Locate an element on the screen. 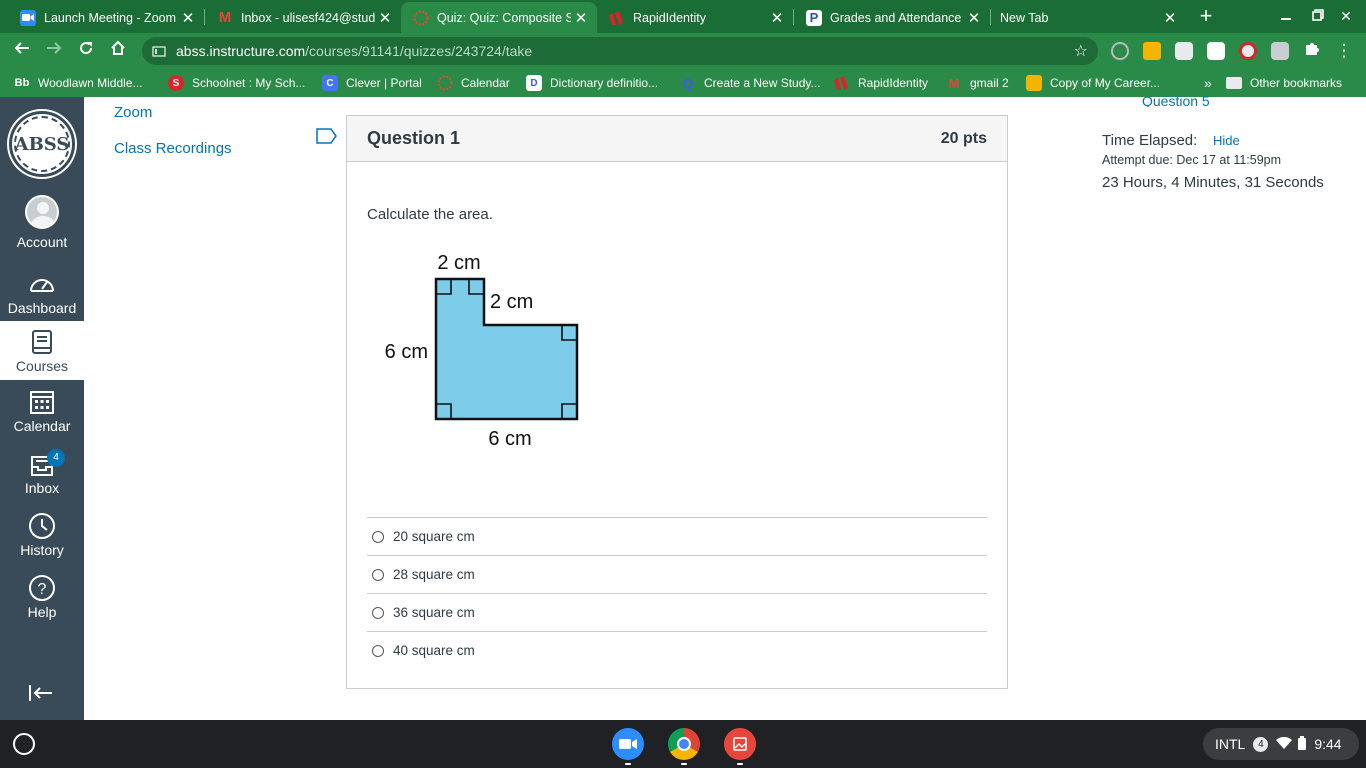 The width and height of the screenshot is (1366, 768). answer-label: 36 square cm is located at coordinates (434, 612).